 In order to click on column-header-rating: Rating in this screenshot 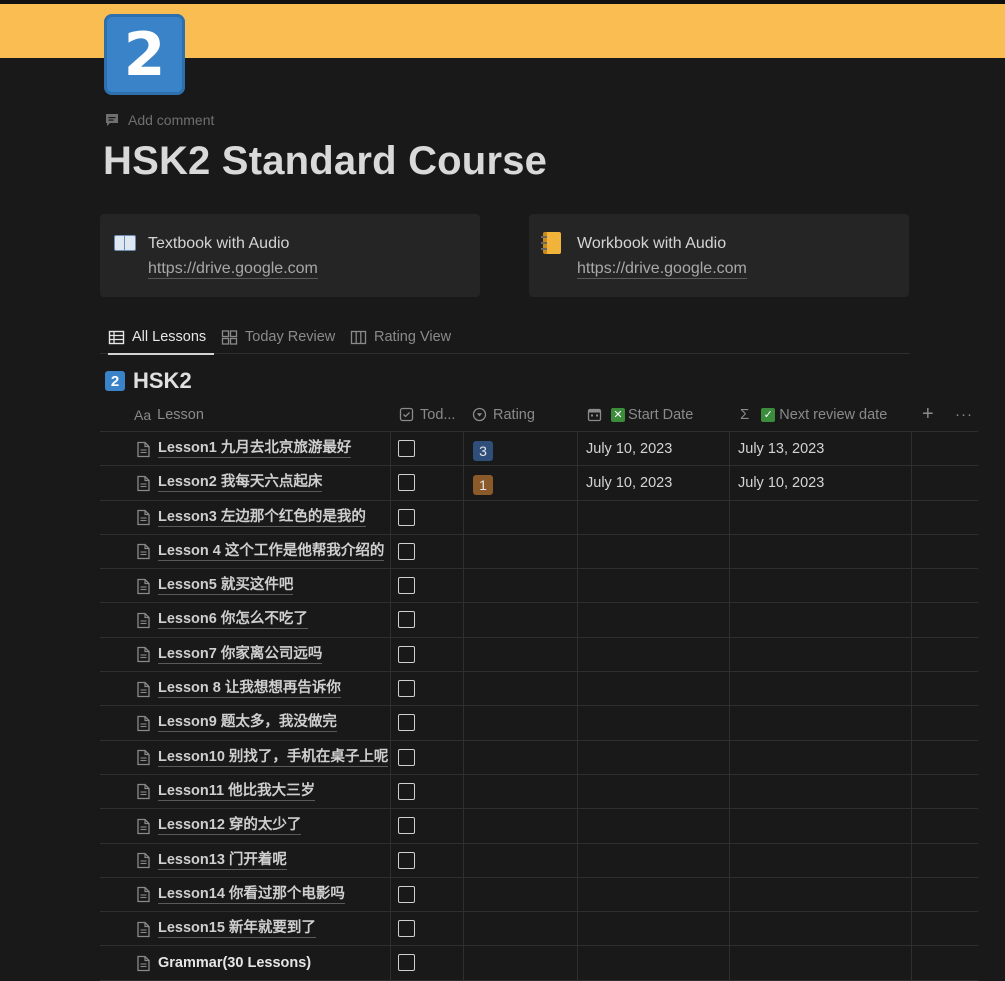, I will do `click(503, 414)`.